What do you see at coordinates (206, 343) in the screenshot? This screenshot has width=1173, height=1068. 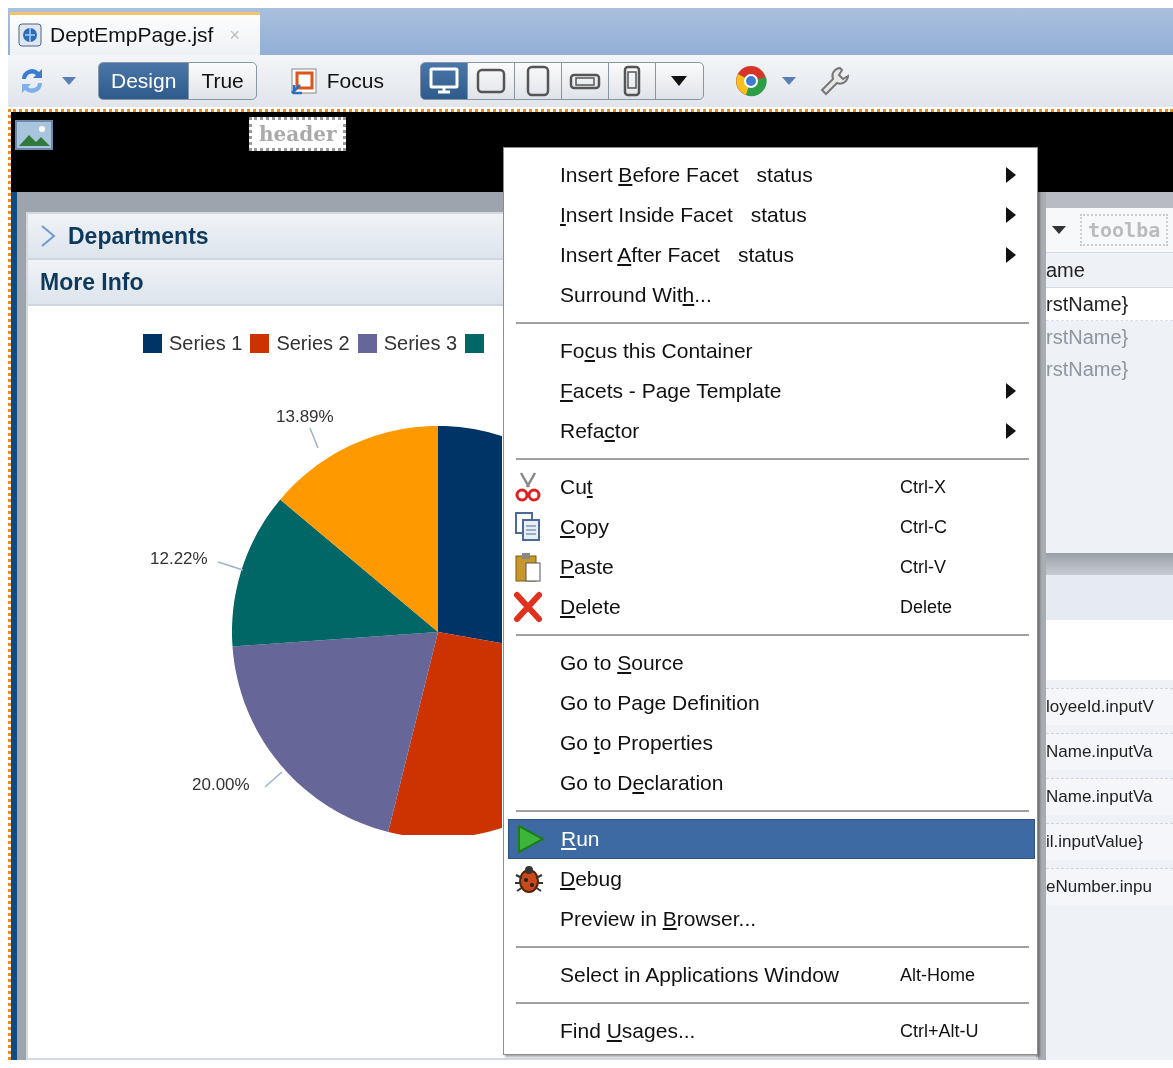 I see `legend-label: Series 1` at bounding box center [206, 343].